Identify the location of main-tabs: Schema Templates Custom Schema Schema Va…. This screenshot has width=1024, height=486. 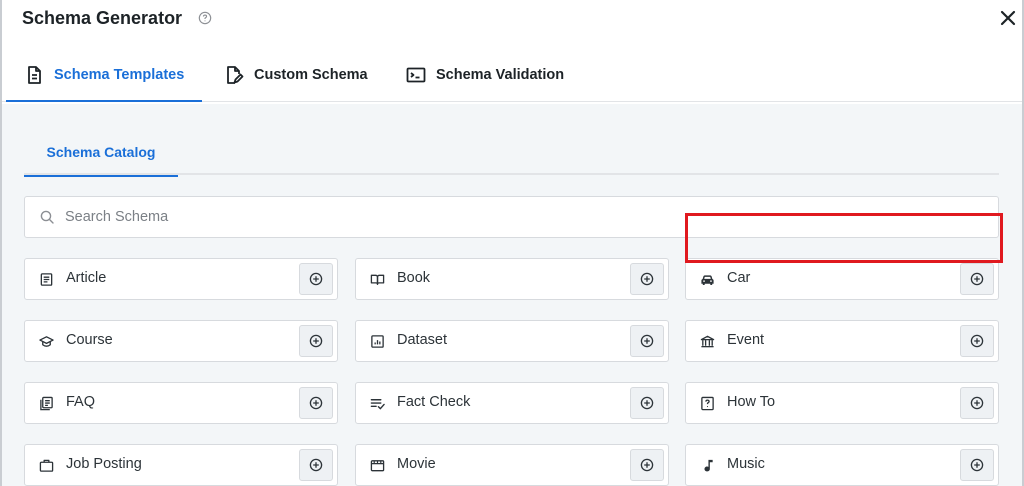
(512, 76).